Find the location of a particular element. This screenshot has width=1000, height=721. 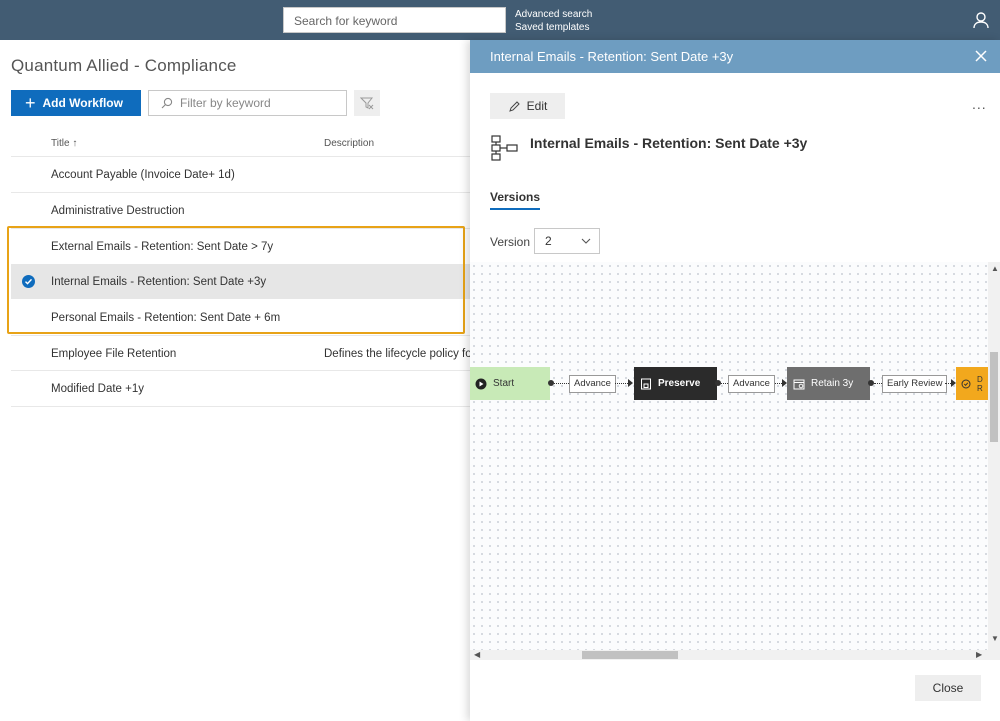

add-workflow-button: + Add Workflow is located at coordinates (76, 103).